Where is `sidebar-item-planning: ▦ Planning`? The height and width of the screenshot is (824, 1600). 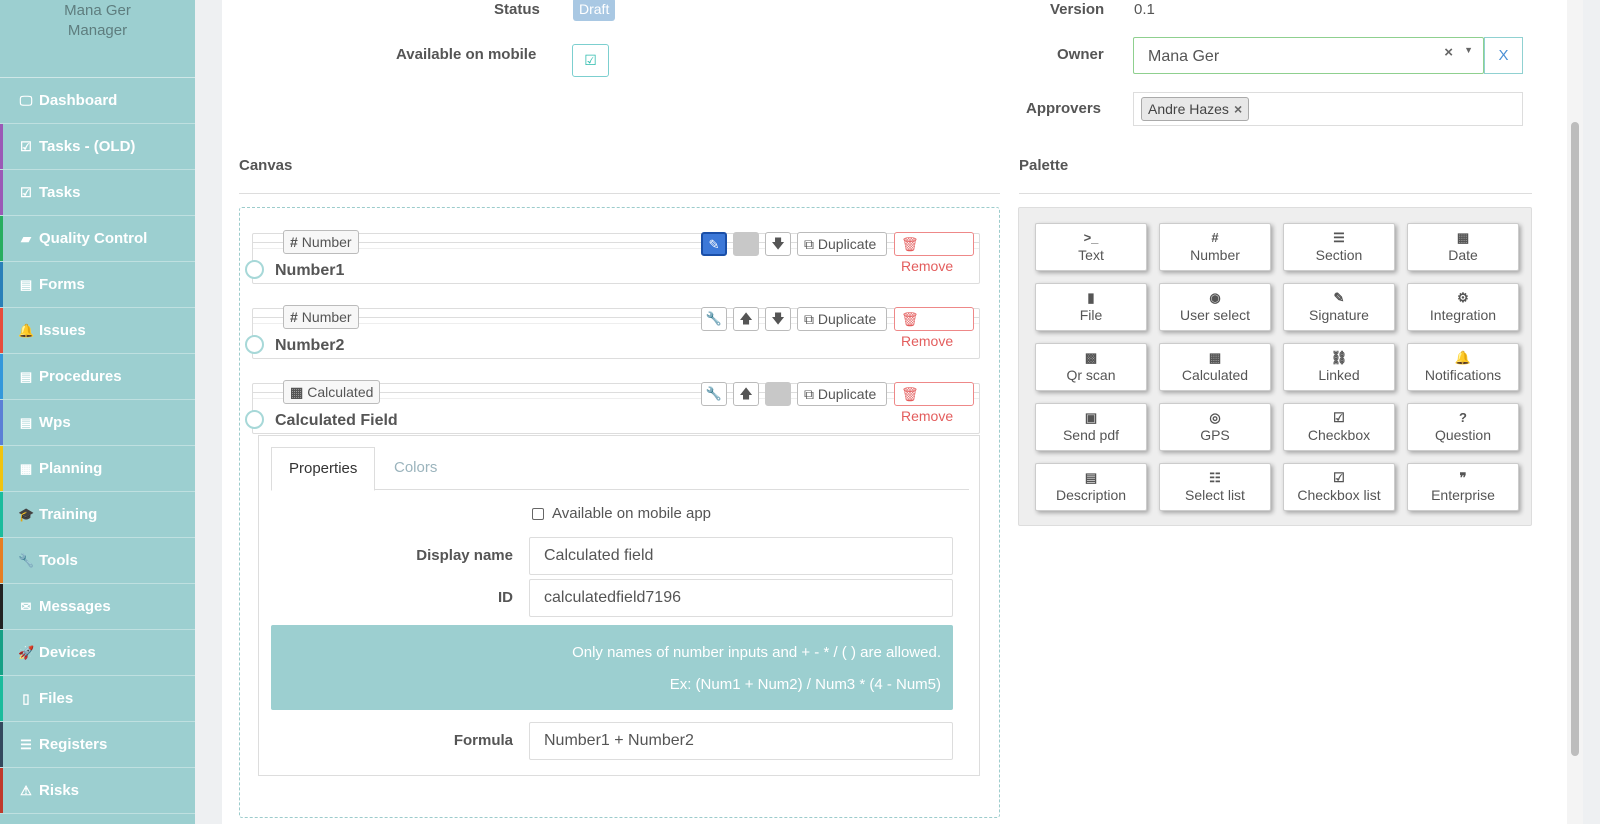
sidebar-item-planning: ▦ Planning is located at coordinates (97, 469).